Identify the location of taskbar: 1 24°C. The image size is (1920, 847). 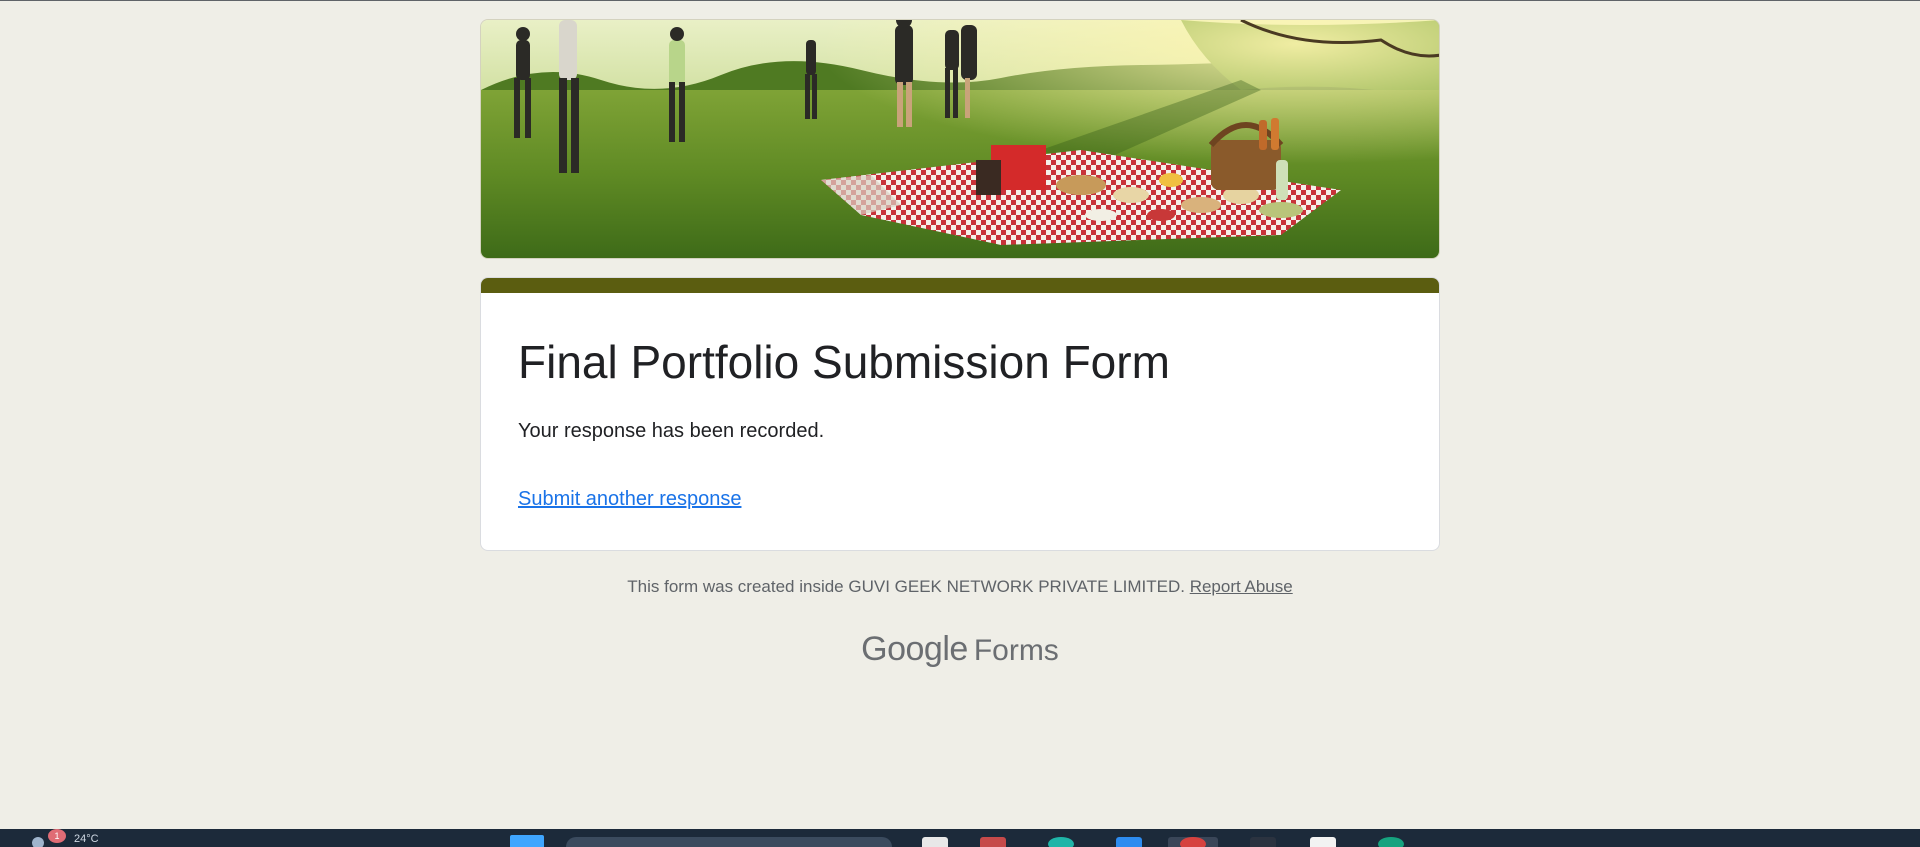
(960, 838).